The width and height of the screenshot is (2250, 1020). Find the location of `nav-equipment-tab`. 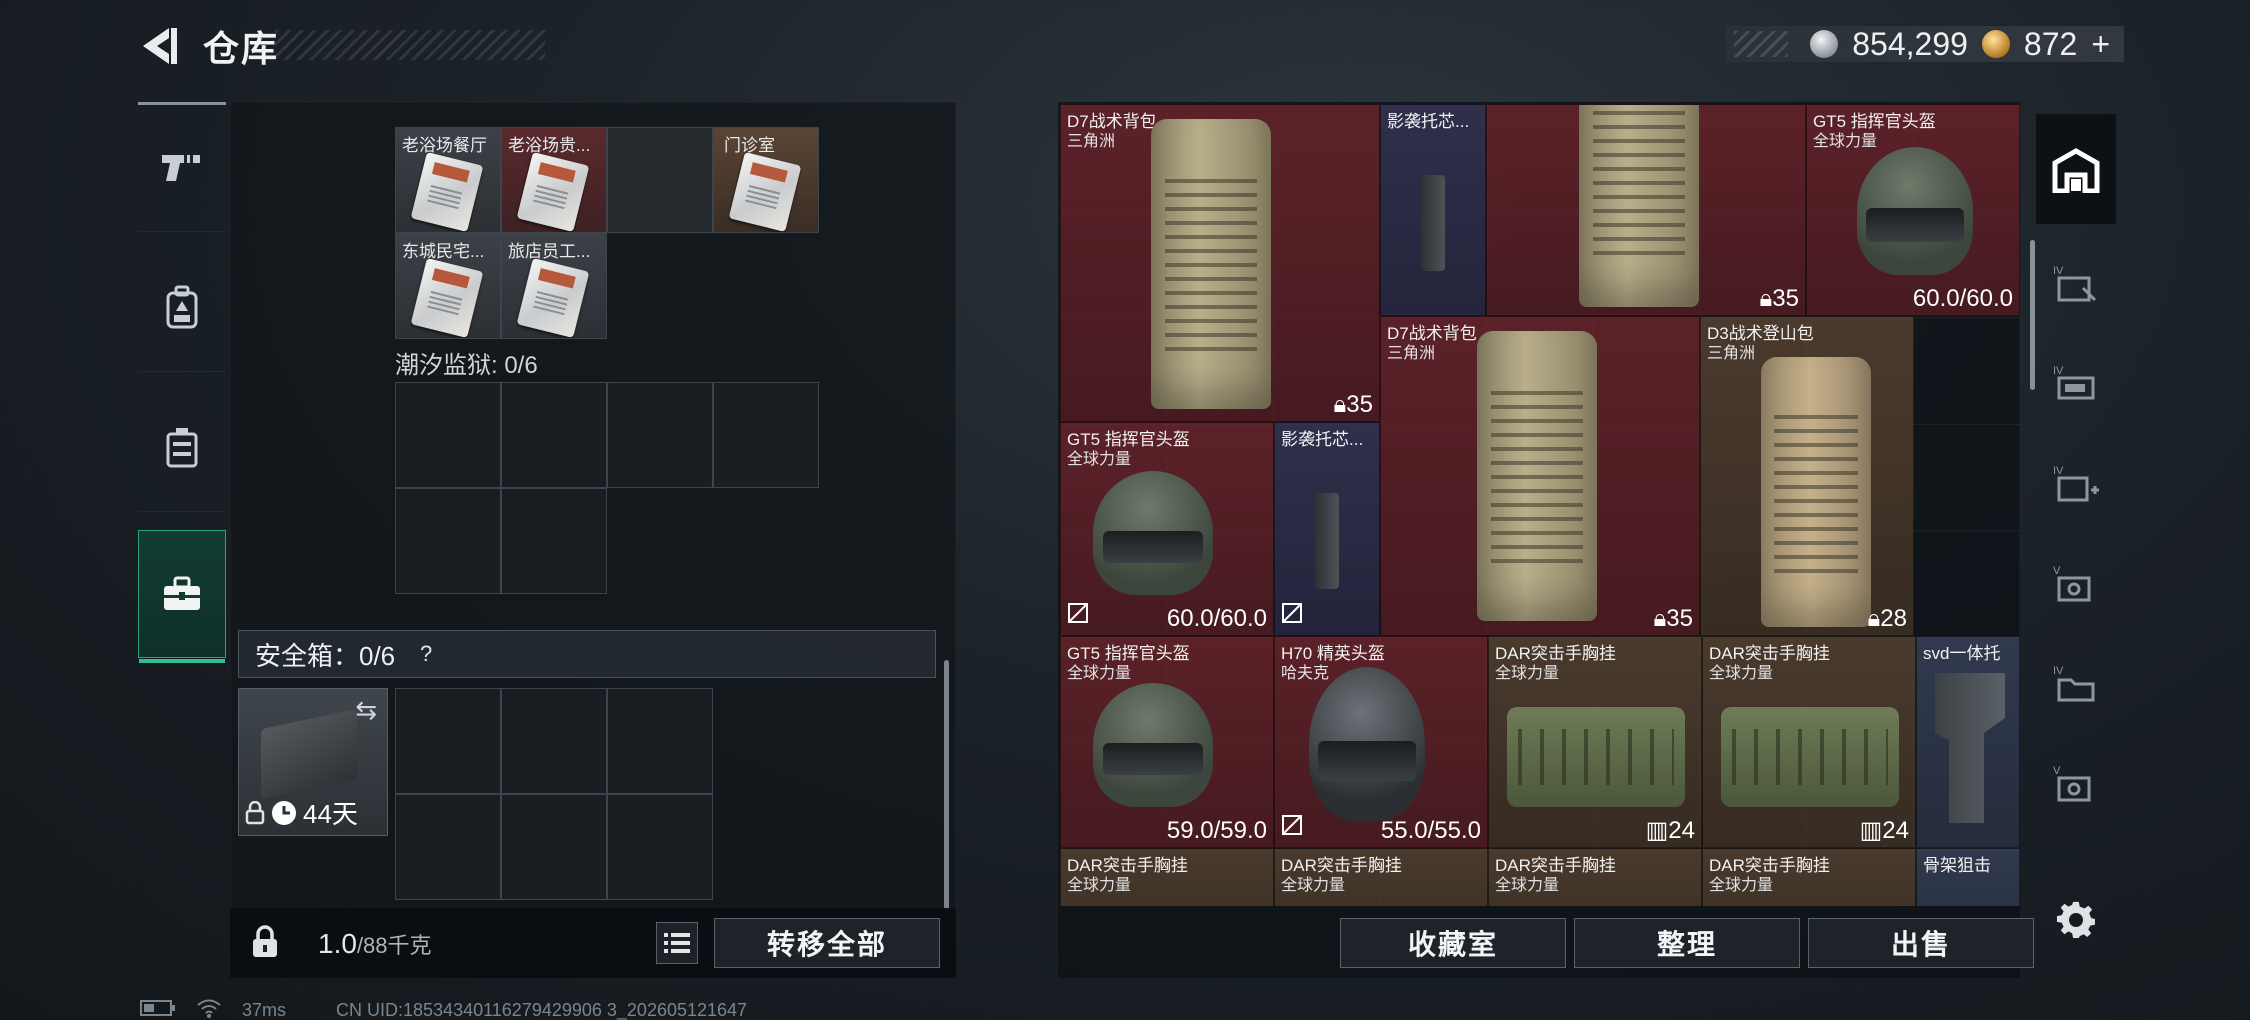

nav-equipment-tab is located at coordinates (182, 307).